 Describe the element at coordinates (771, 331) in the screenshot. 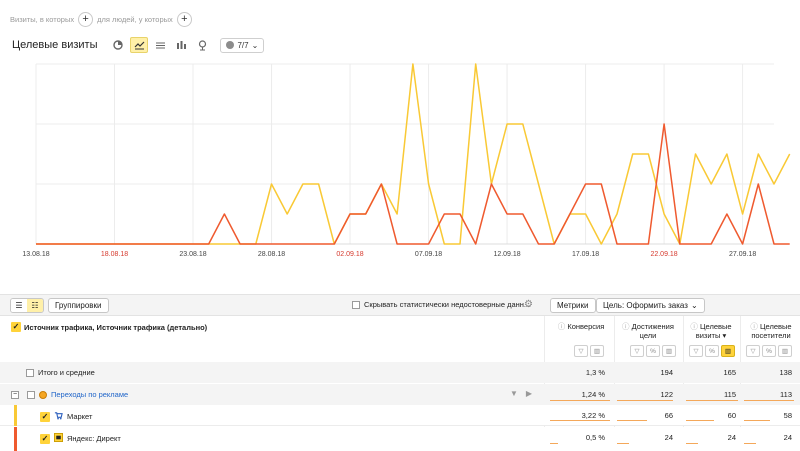

I see `column-header-goal-visitors: ⓘ Целевые посетители` at that location.